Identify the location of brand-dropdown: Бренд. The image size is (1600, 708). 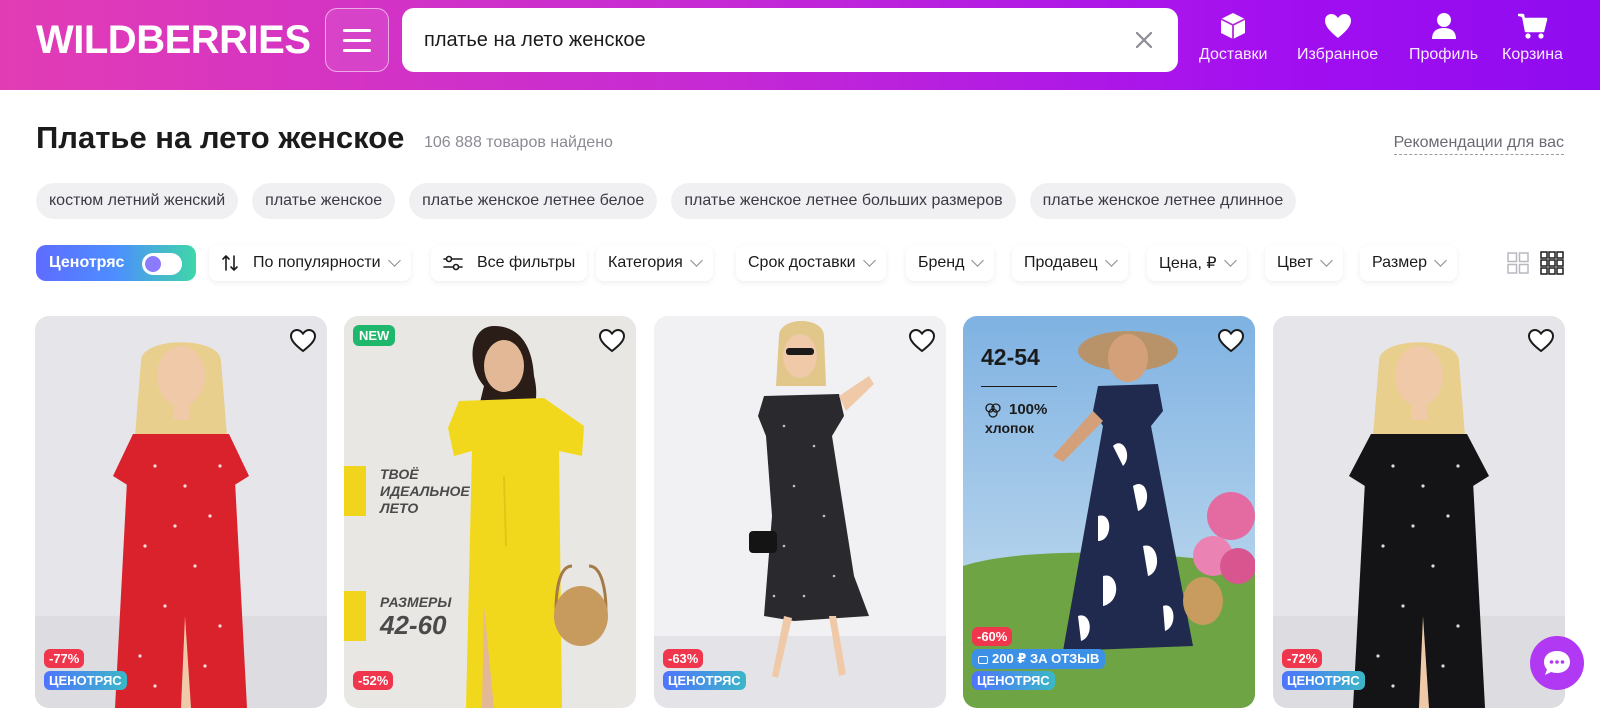
(950, 263).